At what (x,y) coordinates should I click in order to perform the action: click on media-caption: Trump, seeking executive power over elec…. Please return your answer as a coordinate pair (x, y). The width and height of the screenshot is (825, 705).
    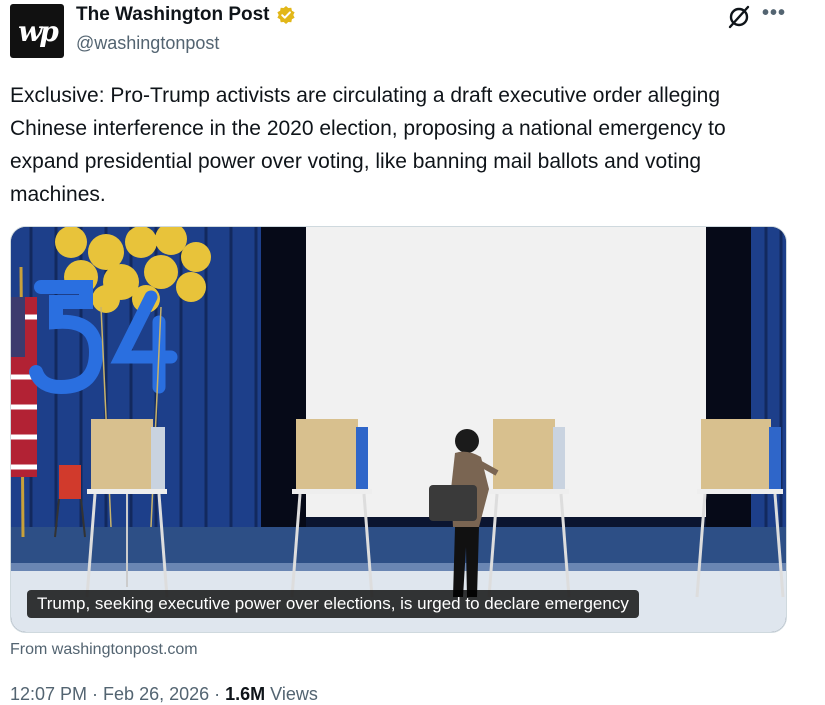
    Looking at the image, I should click on (333, 604).